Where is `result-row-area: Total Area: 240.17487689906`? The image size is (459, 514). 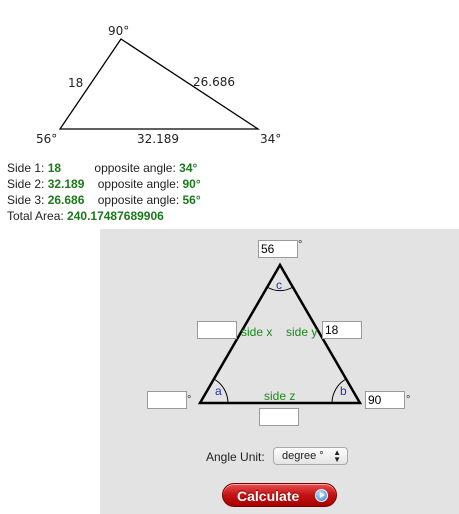 result-row-area: Total Area: 240.17487689906 is located at coordinates (104, 216).